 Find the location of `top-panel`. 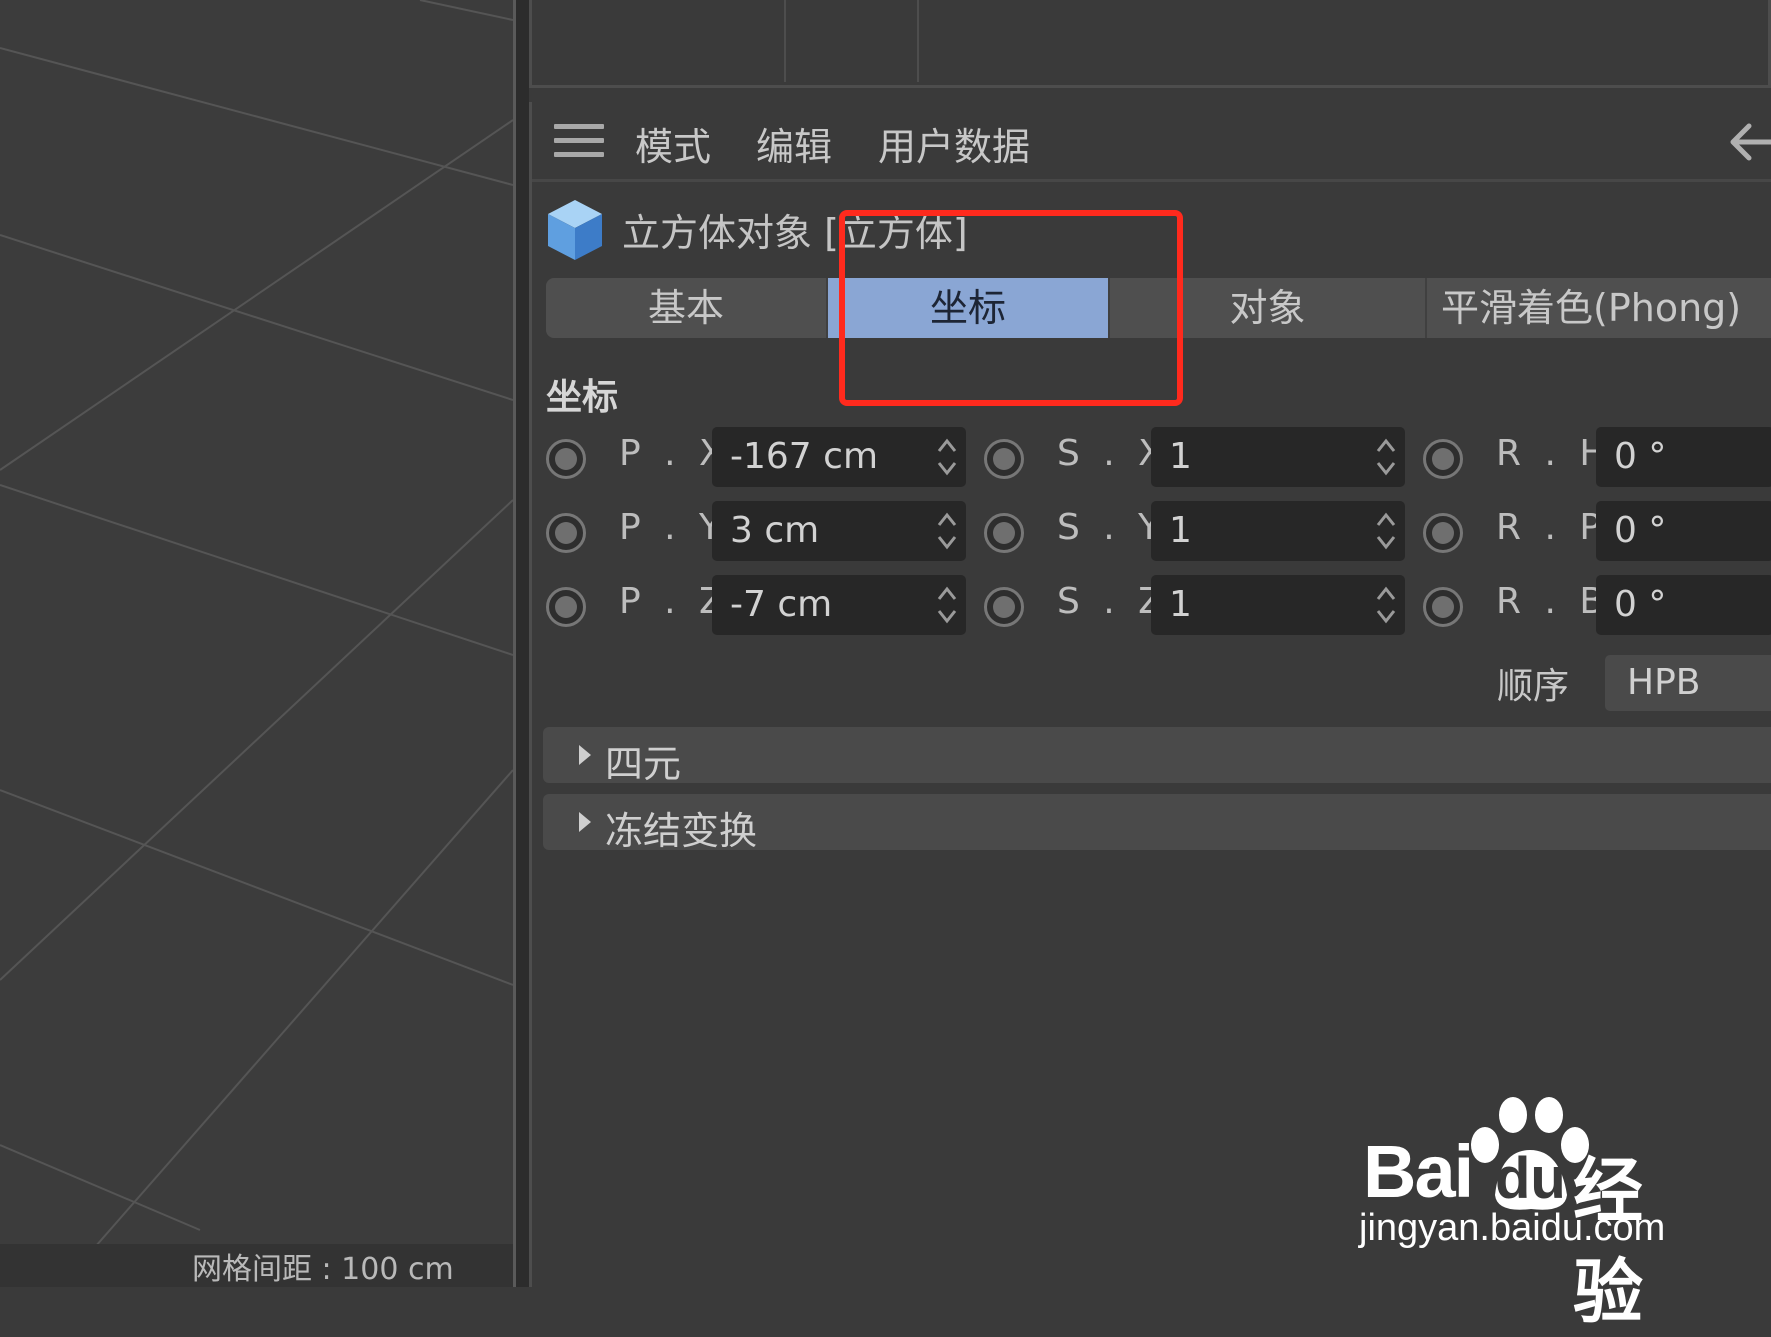

top-panel is located at coordinates (1150, 44).